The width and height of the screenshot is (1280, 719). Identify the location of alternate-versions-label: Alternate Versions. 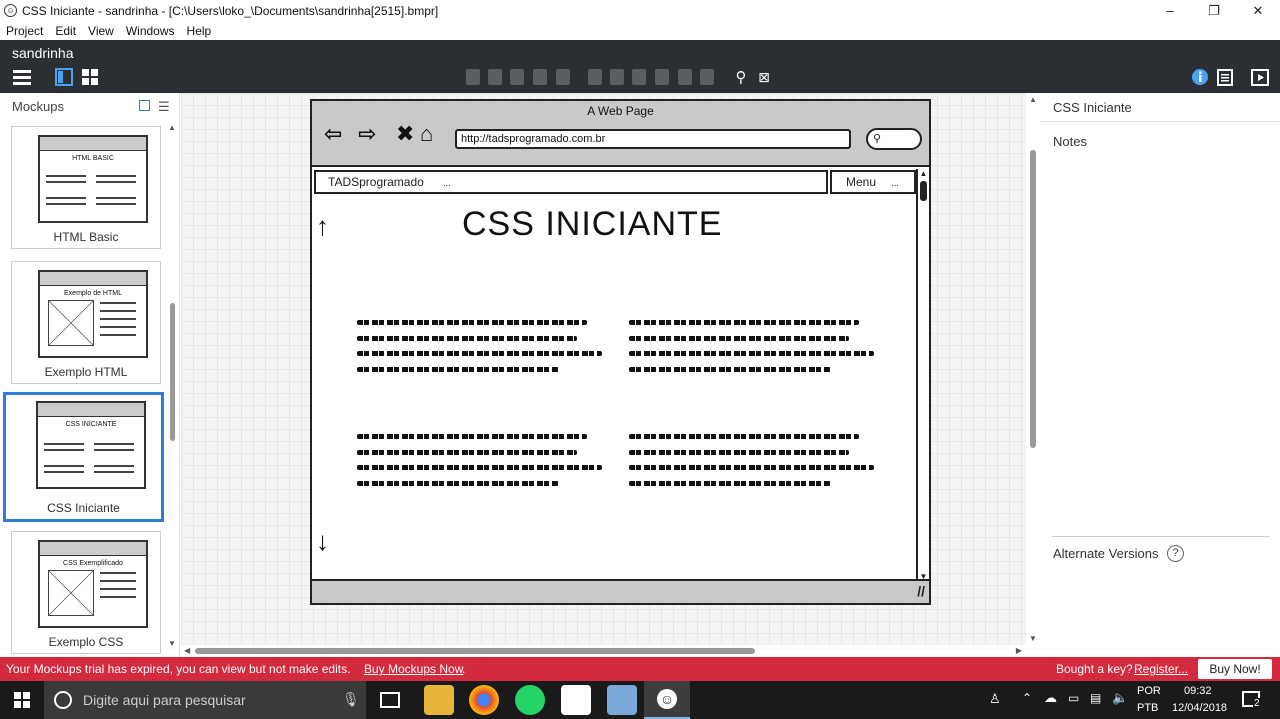
(1106, 553).